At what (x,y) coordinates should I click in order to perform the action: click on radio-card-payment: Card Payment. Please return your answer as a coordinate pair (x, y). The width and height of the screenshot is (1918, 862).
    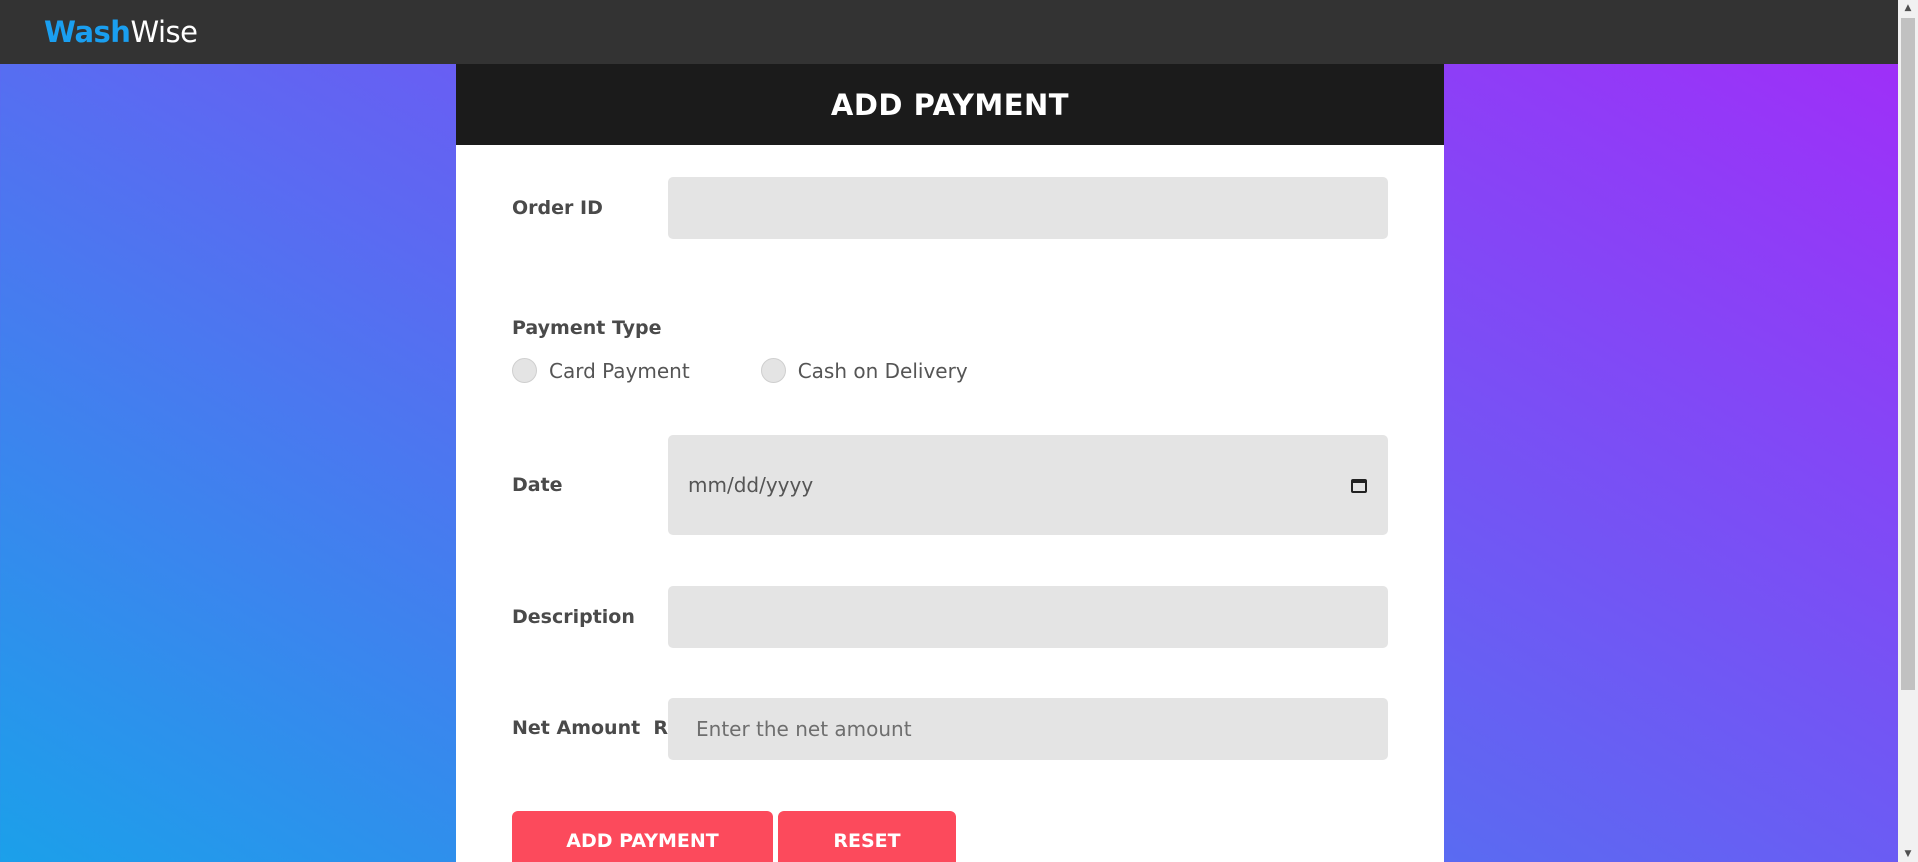
    Looking at the image, I should click on (601, 370).